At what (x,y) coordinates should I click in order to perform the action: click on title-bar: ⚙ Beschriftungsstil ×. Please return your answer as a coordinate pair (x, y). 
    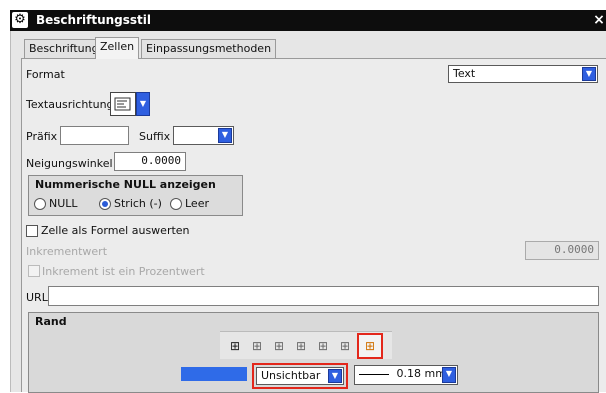
    Looking at the image, I should click on (308, 20).